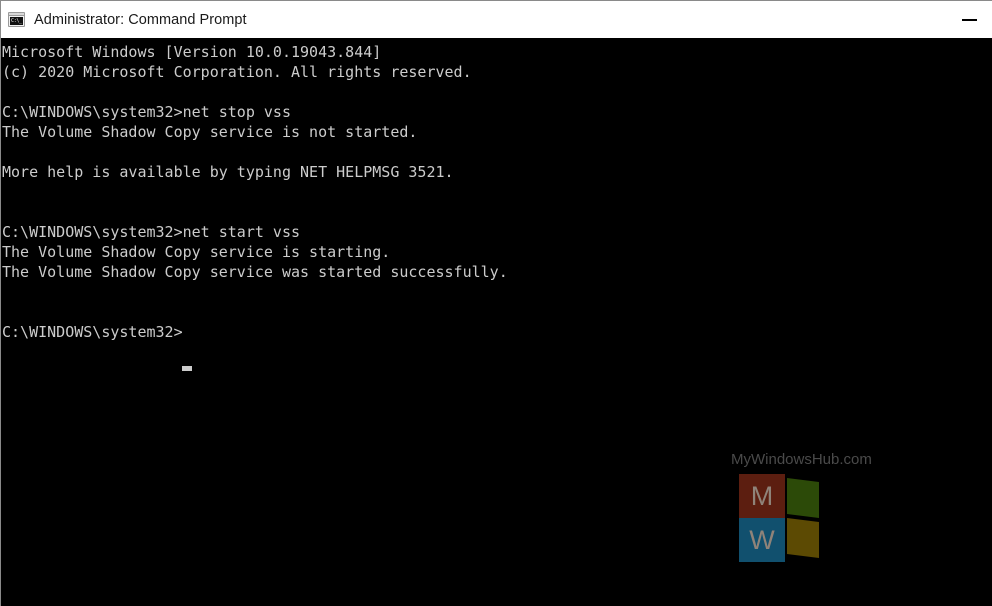  Describe the element at coordinates (496, 19) in the screenshot. I see `window-titlebar: C:\_ Administrator: Command Prompt` at that location.